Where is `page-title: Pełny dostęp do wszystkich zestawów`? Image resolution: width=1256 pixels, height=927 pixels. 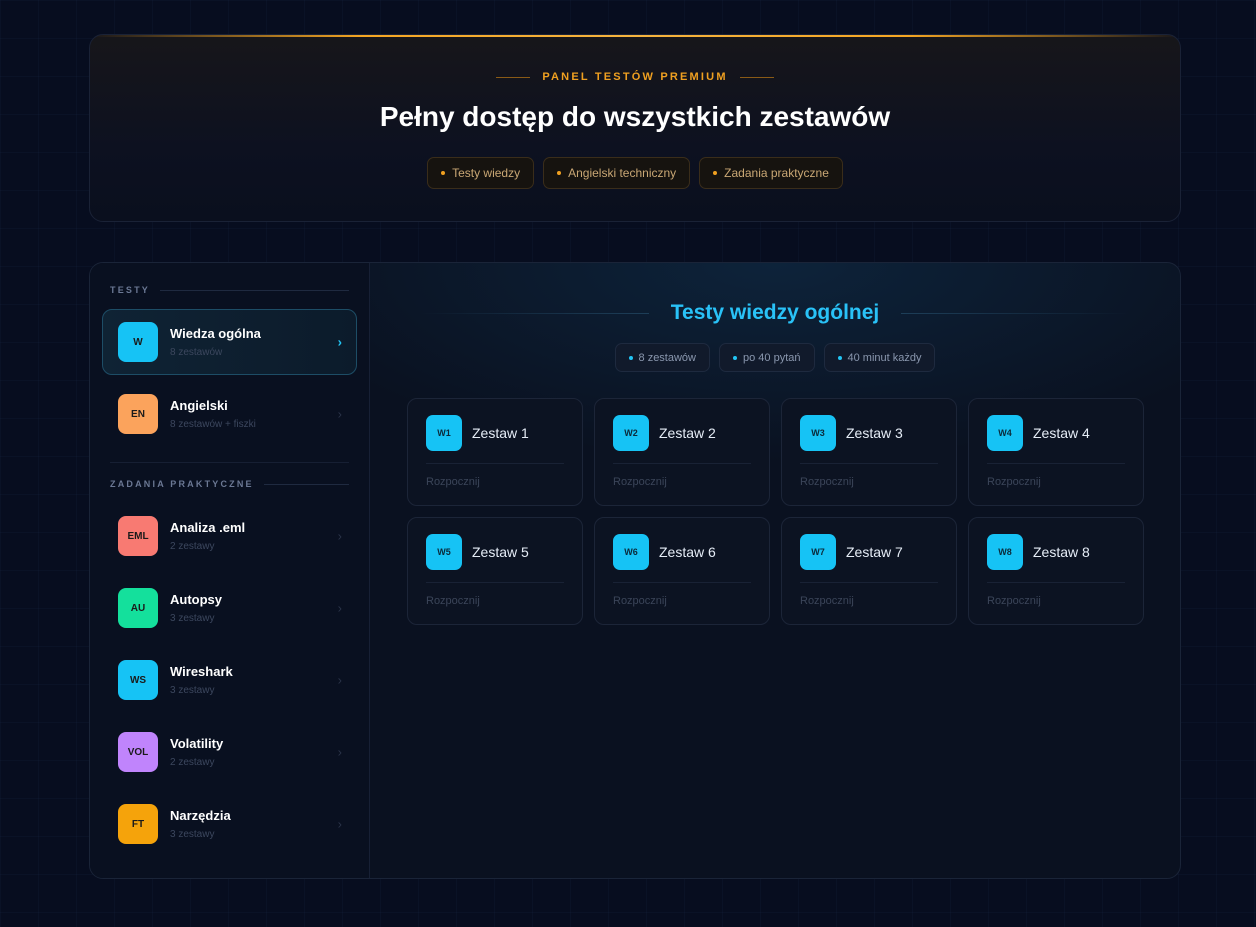
page-title: Pełny dostęp do wszystkich zestawów is located at coordinates (635, 116).